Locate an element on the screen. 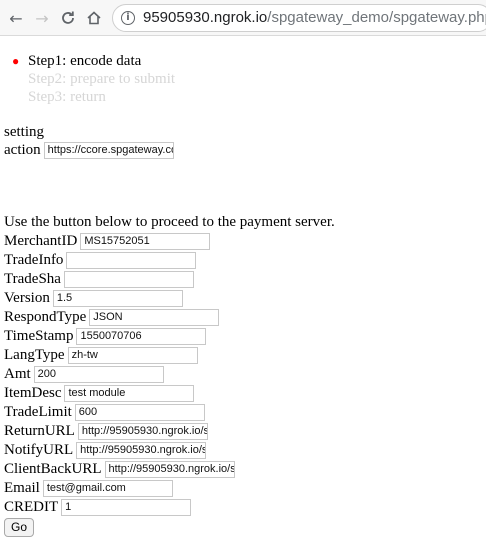 Image resolution: width=486 pixels, height=540 pixels. lang-type-field: zh-tw is located at coordinates (132, 355).